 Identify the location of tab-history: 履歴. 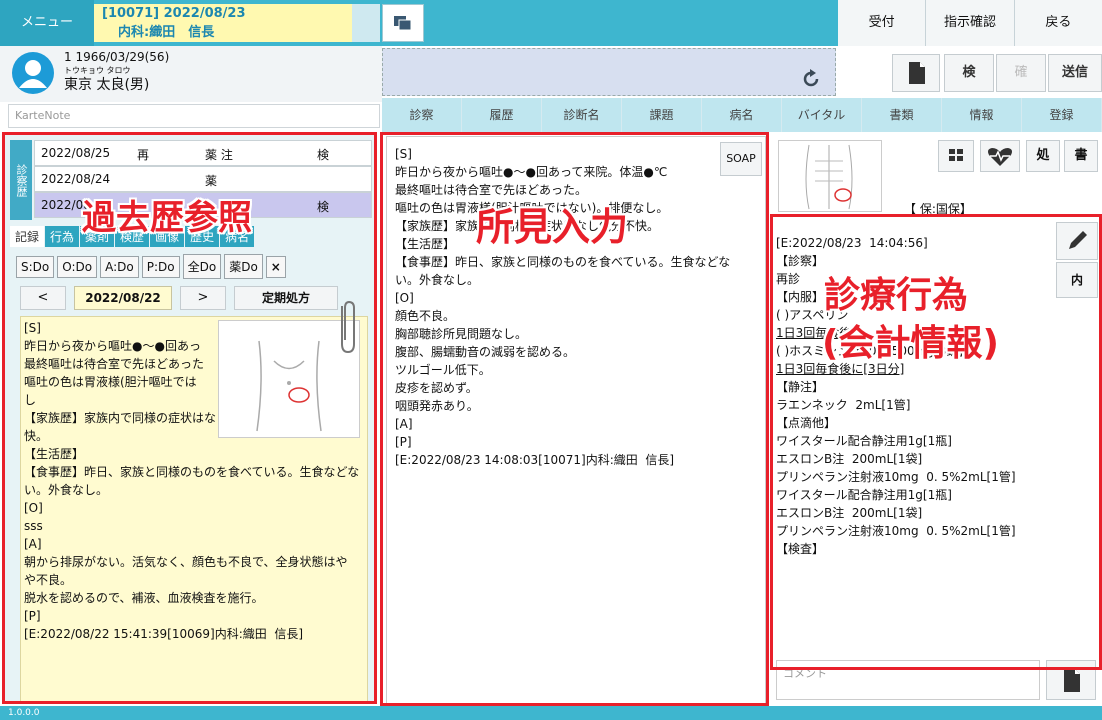
(502, 115).